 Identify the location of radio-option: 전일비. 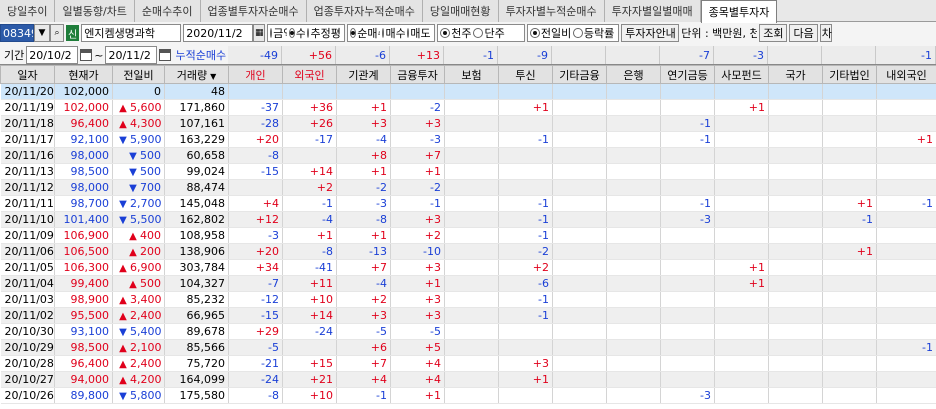
(550, 33).